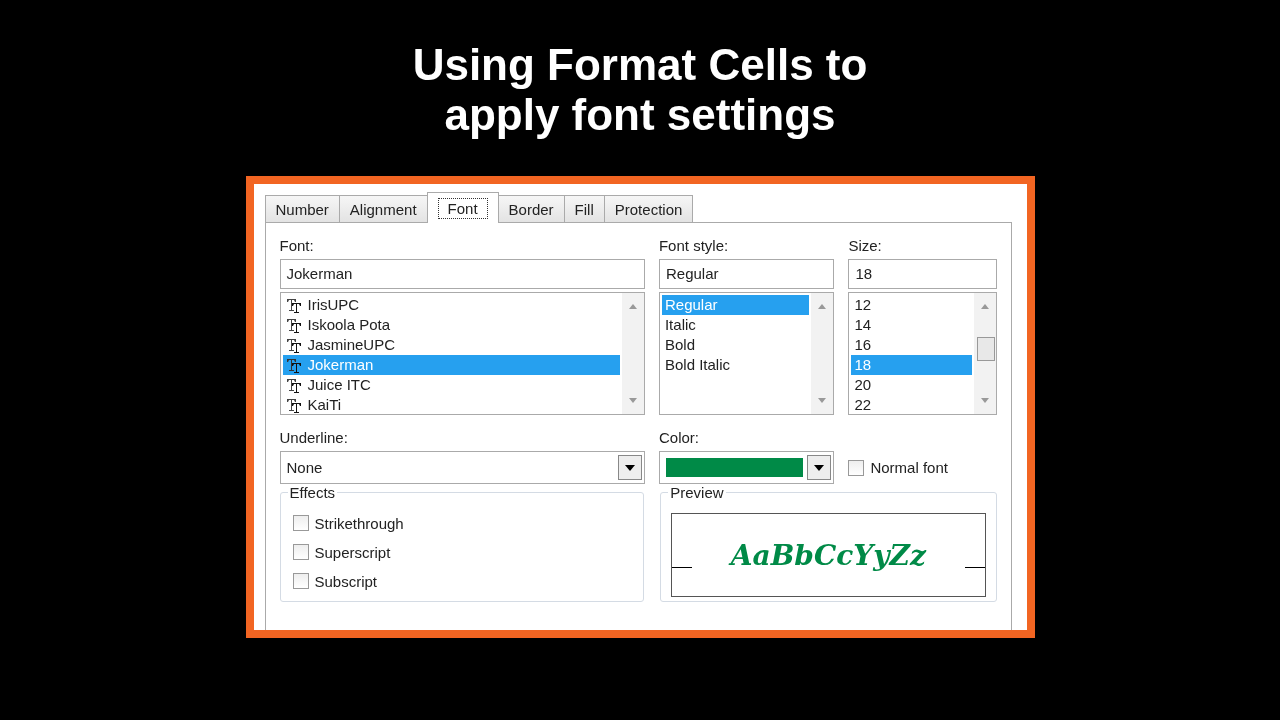  Describe the element at coordinates (746, 274) in the screenshot. I see `text-field: Regular` at that location.